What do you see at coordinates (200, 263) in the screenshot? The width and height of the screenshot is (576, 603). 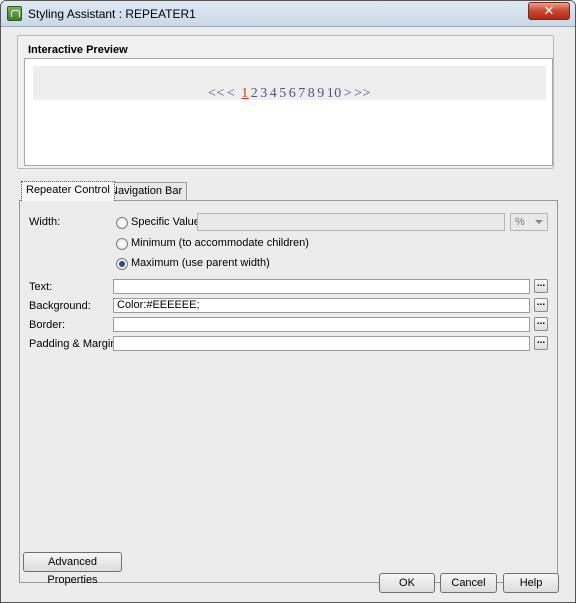 I see `maximum-label: Maximum (use parent width)` at bounding box center [200, 263].